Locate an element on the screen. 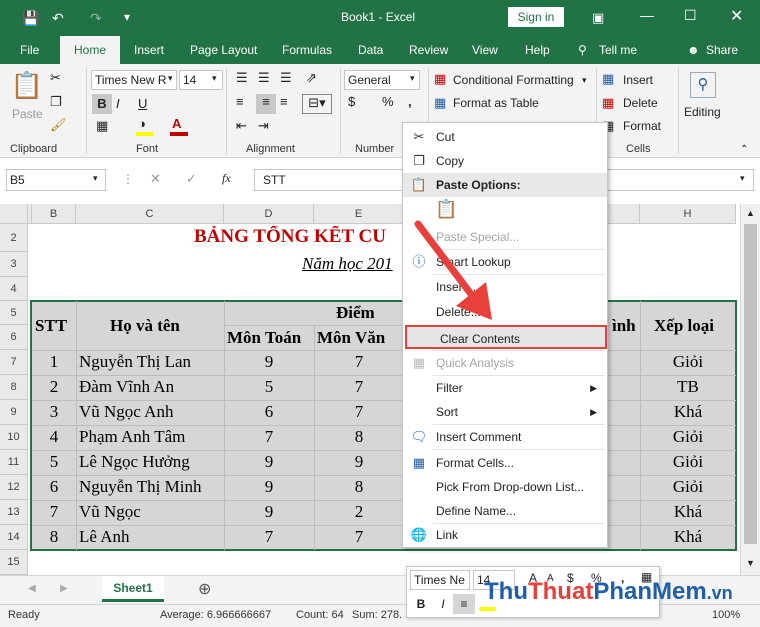 The image size is (760, 627). row-header: 12 is located at coordinates (14, 487).